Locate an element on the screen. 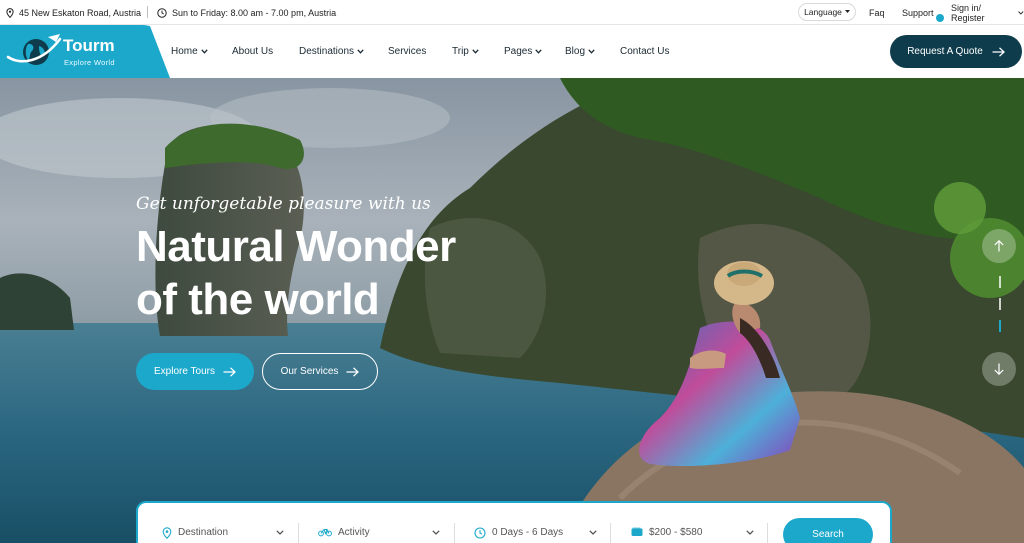 The height and width of the screenshot is (543, 1024). price-select: $200 - $580 is located at coordinates (666, 523).